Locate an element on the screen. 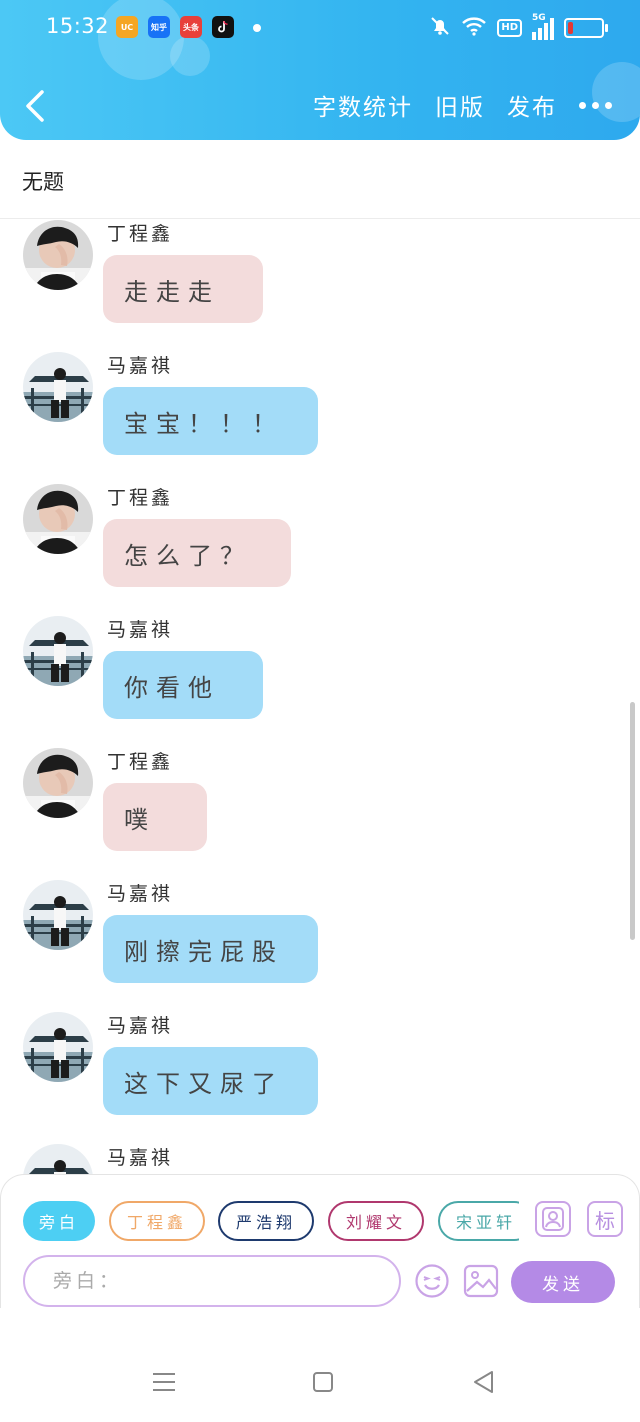  message-bubble: 刚擦完屁股 is located at coordinates (210, 949).